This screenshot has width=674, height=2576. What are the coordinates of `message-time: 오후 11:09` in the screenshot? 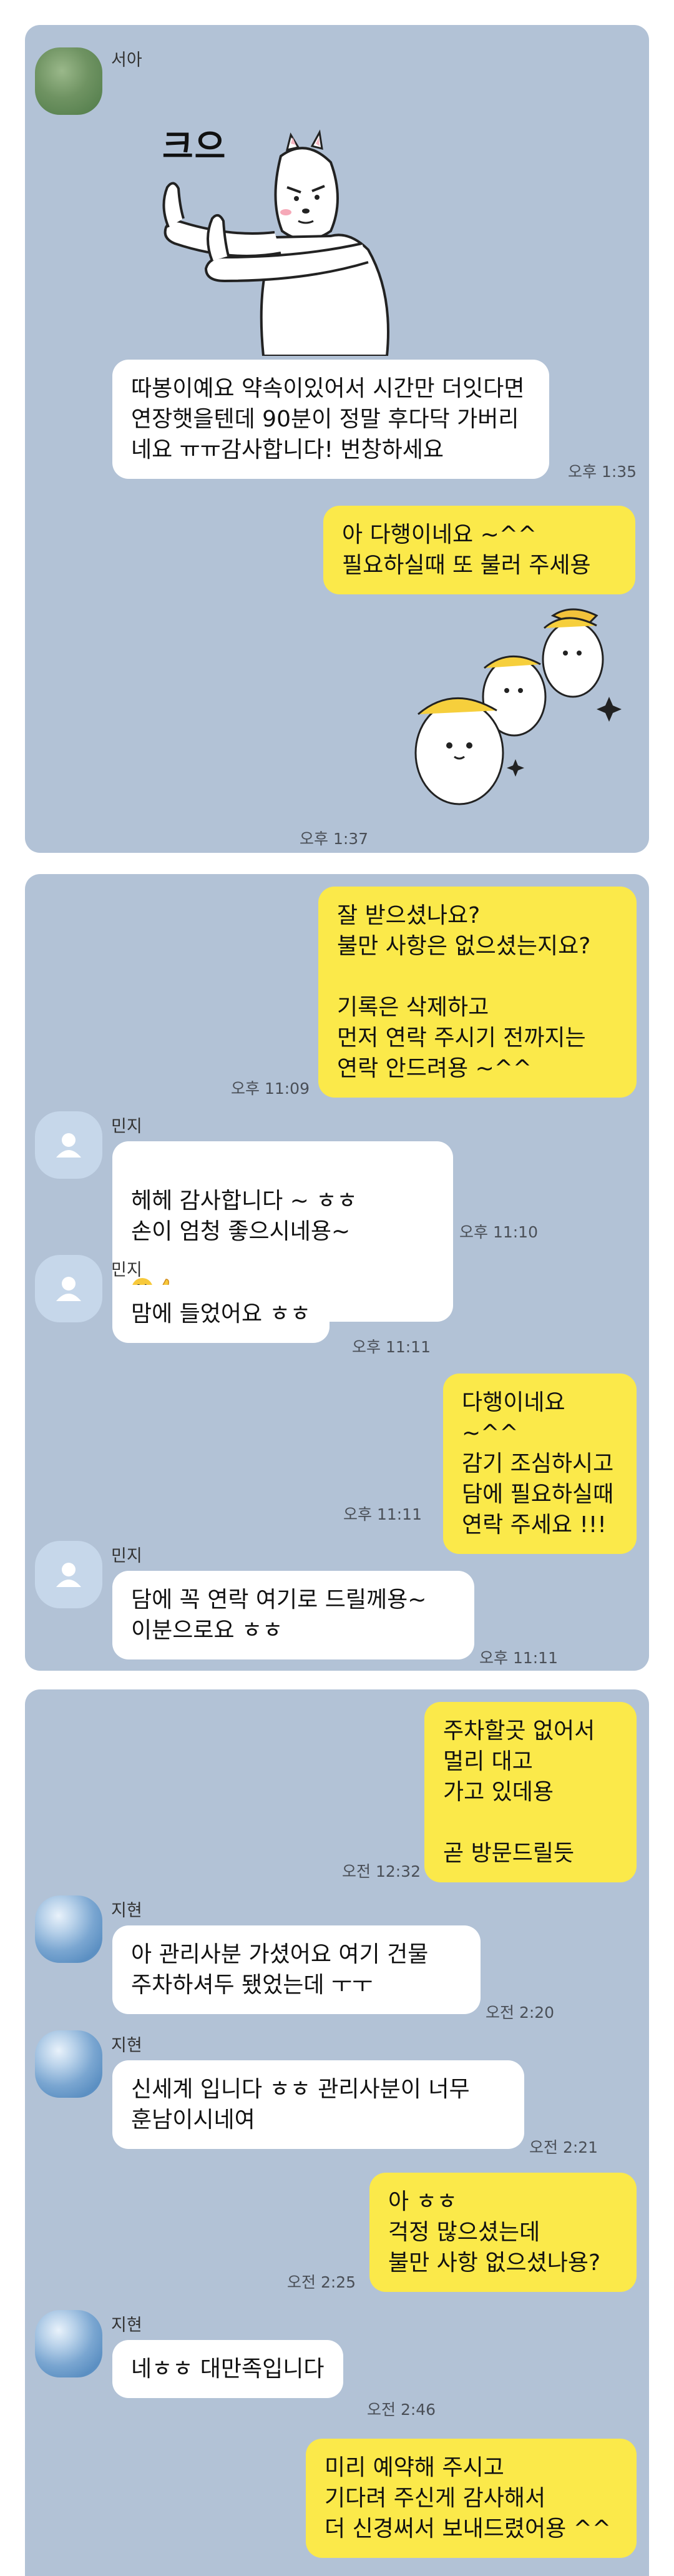 It's located at (270, 1088).